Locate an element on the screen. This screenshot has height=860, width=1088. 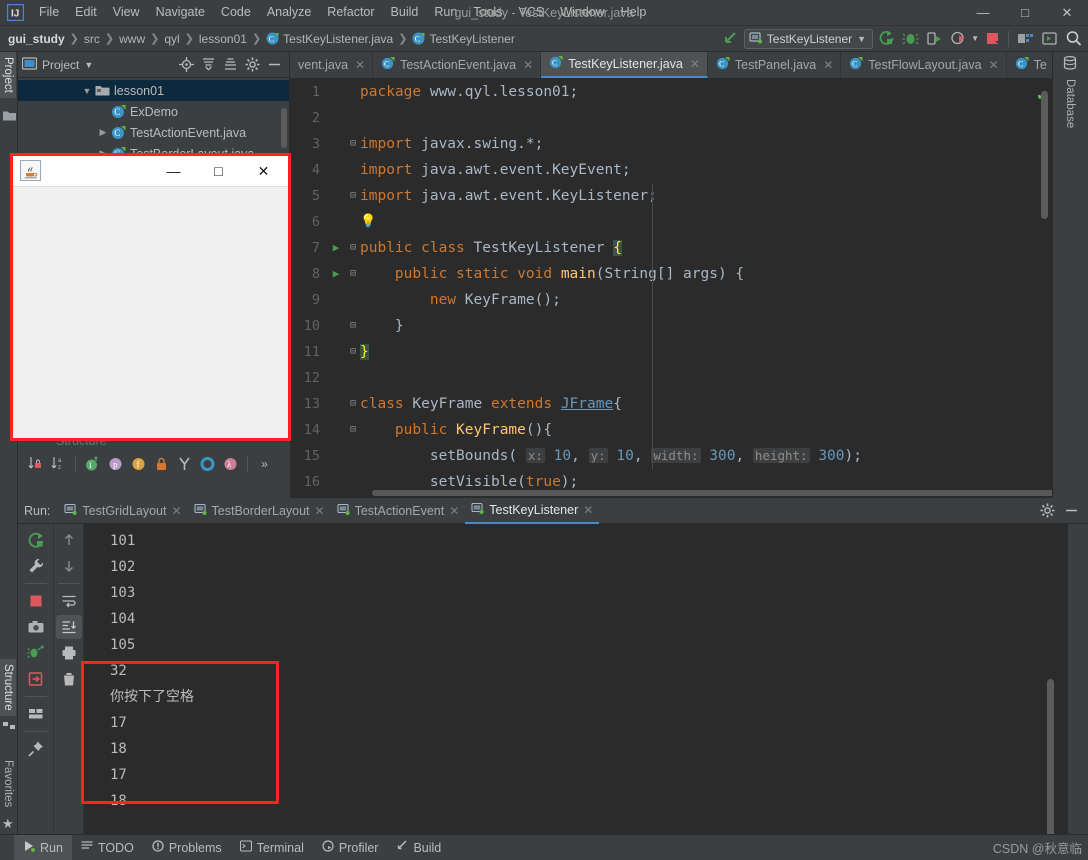
editor-tab-testpanel: C TestPanel.java ✕ is located at coordinates (775, 65).